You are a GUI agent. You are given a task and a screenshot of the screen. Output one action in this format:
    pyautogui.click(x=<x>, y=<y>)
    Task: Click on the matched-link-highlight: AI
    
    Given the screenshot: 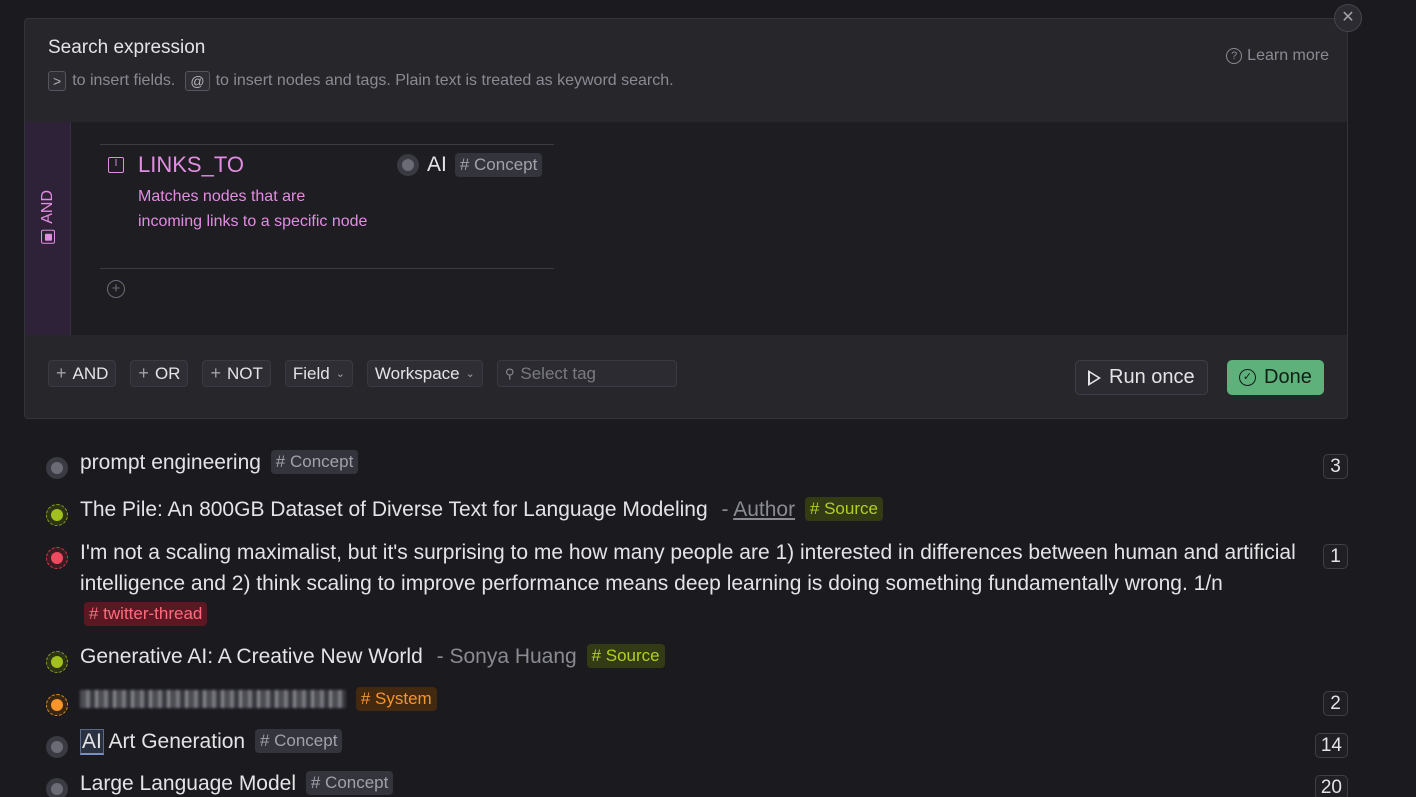 What is the action you would take?
    pyautogui.click(x=92, y=742)
    